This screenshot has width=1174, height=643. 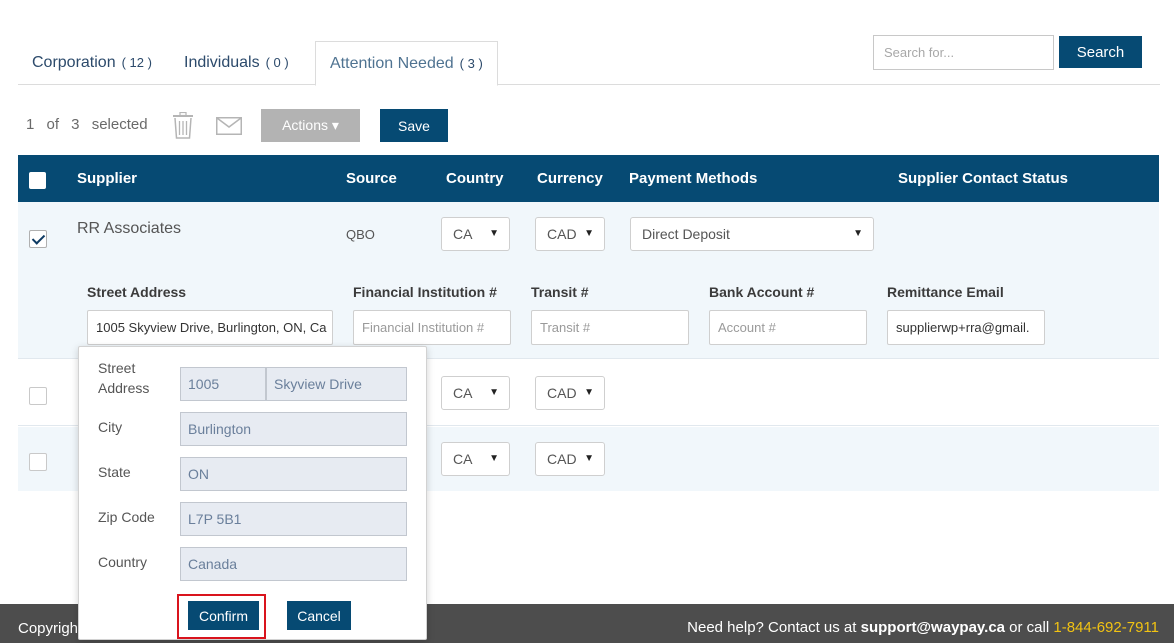 What do you see at coordinates (293, 519) in the screenshot?
I see `zip-code-field: L7P 5B1` at bounding box center [293, 519].